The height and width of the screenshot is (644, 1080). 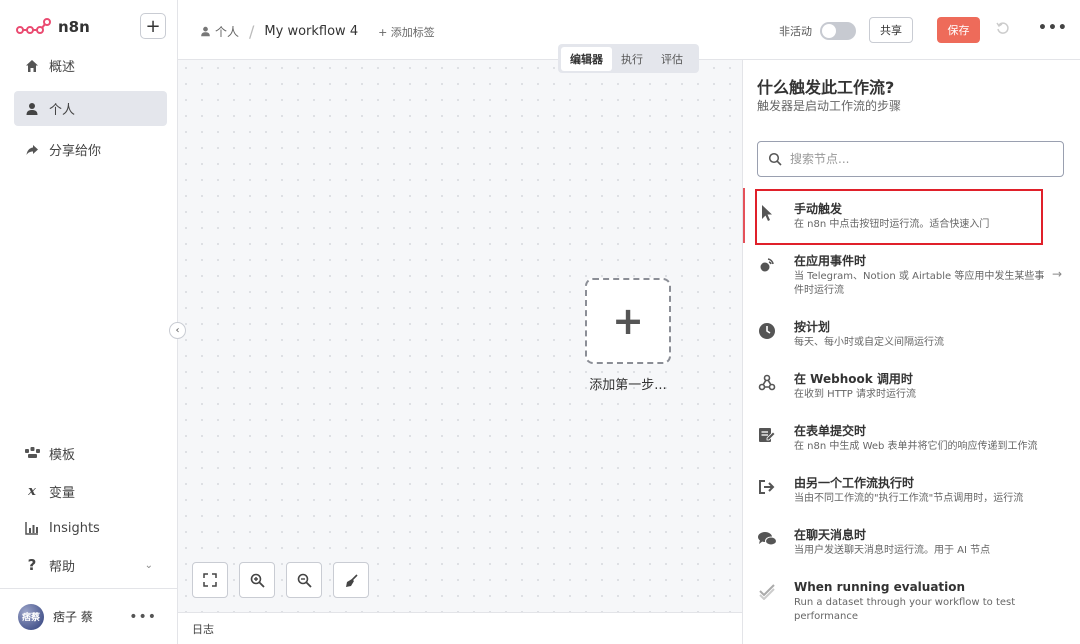 What do you see at coordinates (767, 435) in the screenshot?
I see `form-icon` at bounding box center [767, 435].